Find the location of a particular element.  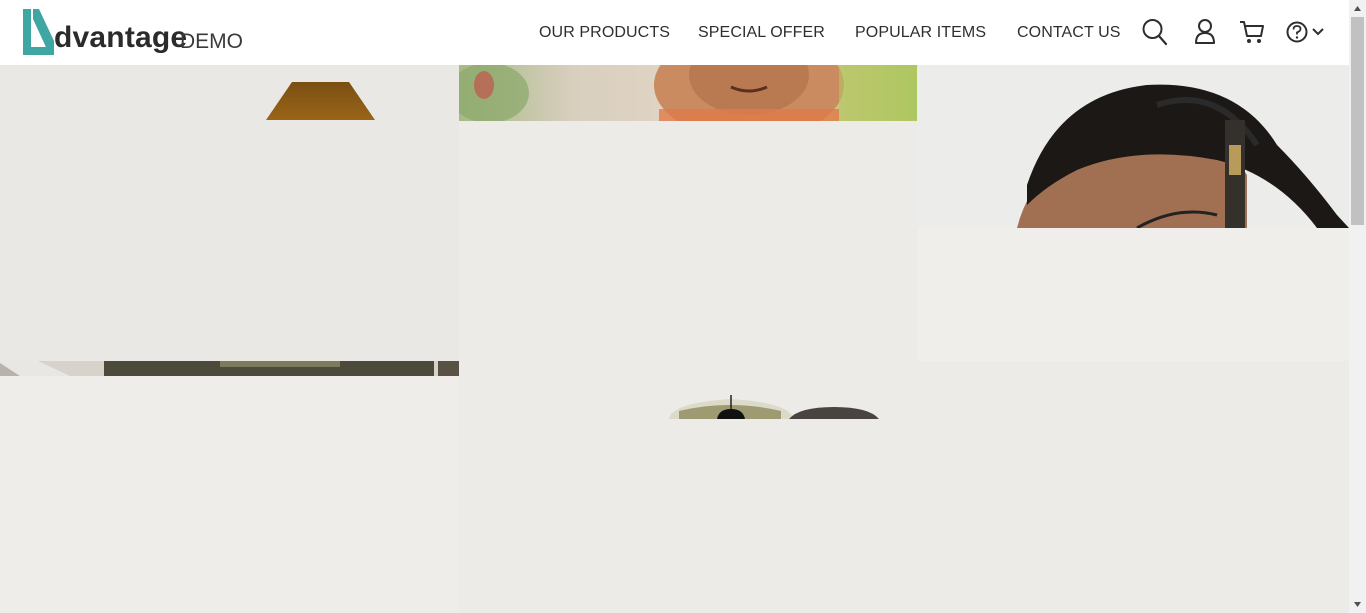

search-icon is located at coordinates (1155, 32).